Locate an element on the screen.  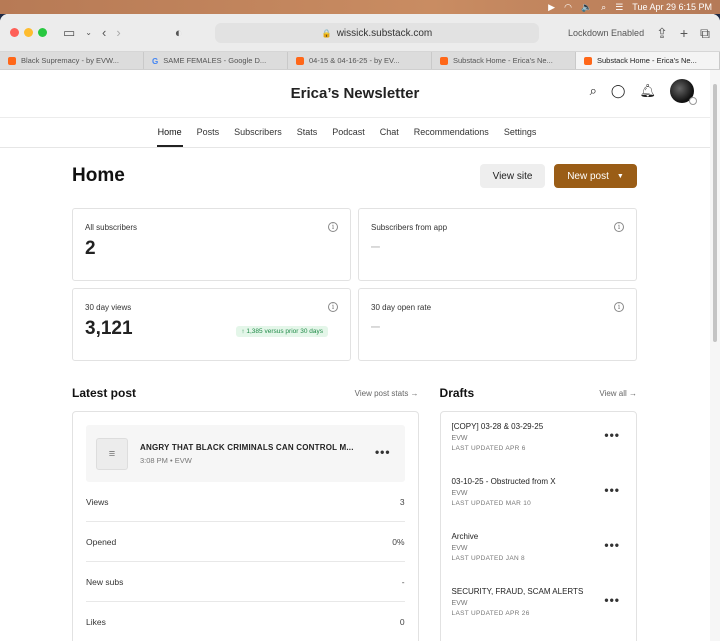
tab-subscribers: Subscribers is located at coordinates (258, 132).